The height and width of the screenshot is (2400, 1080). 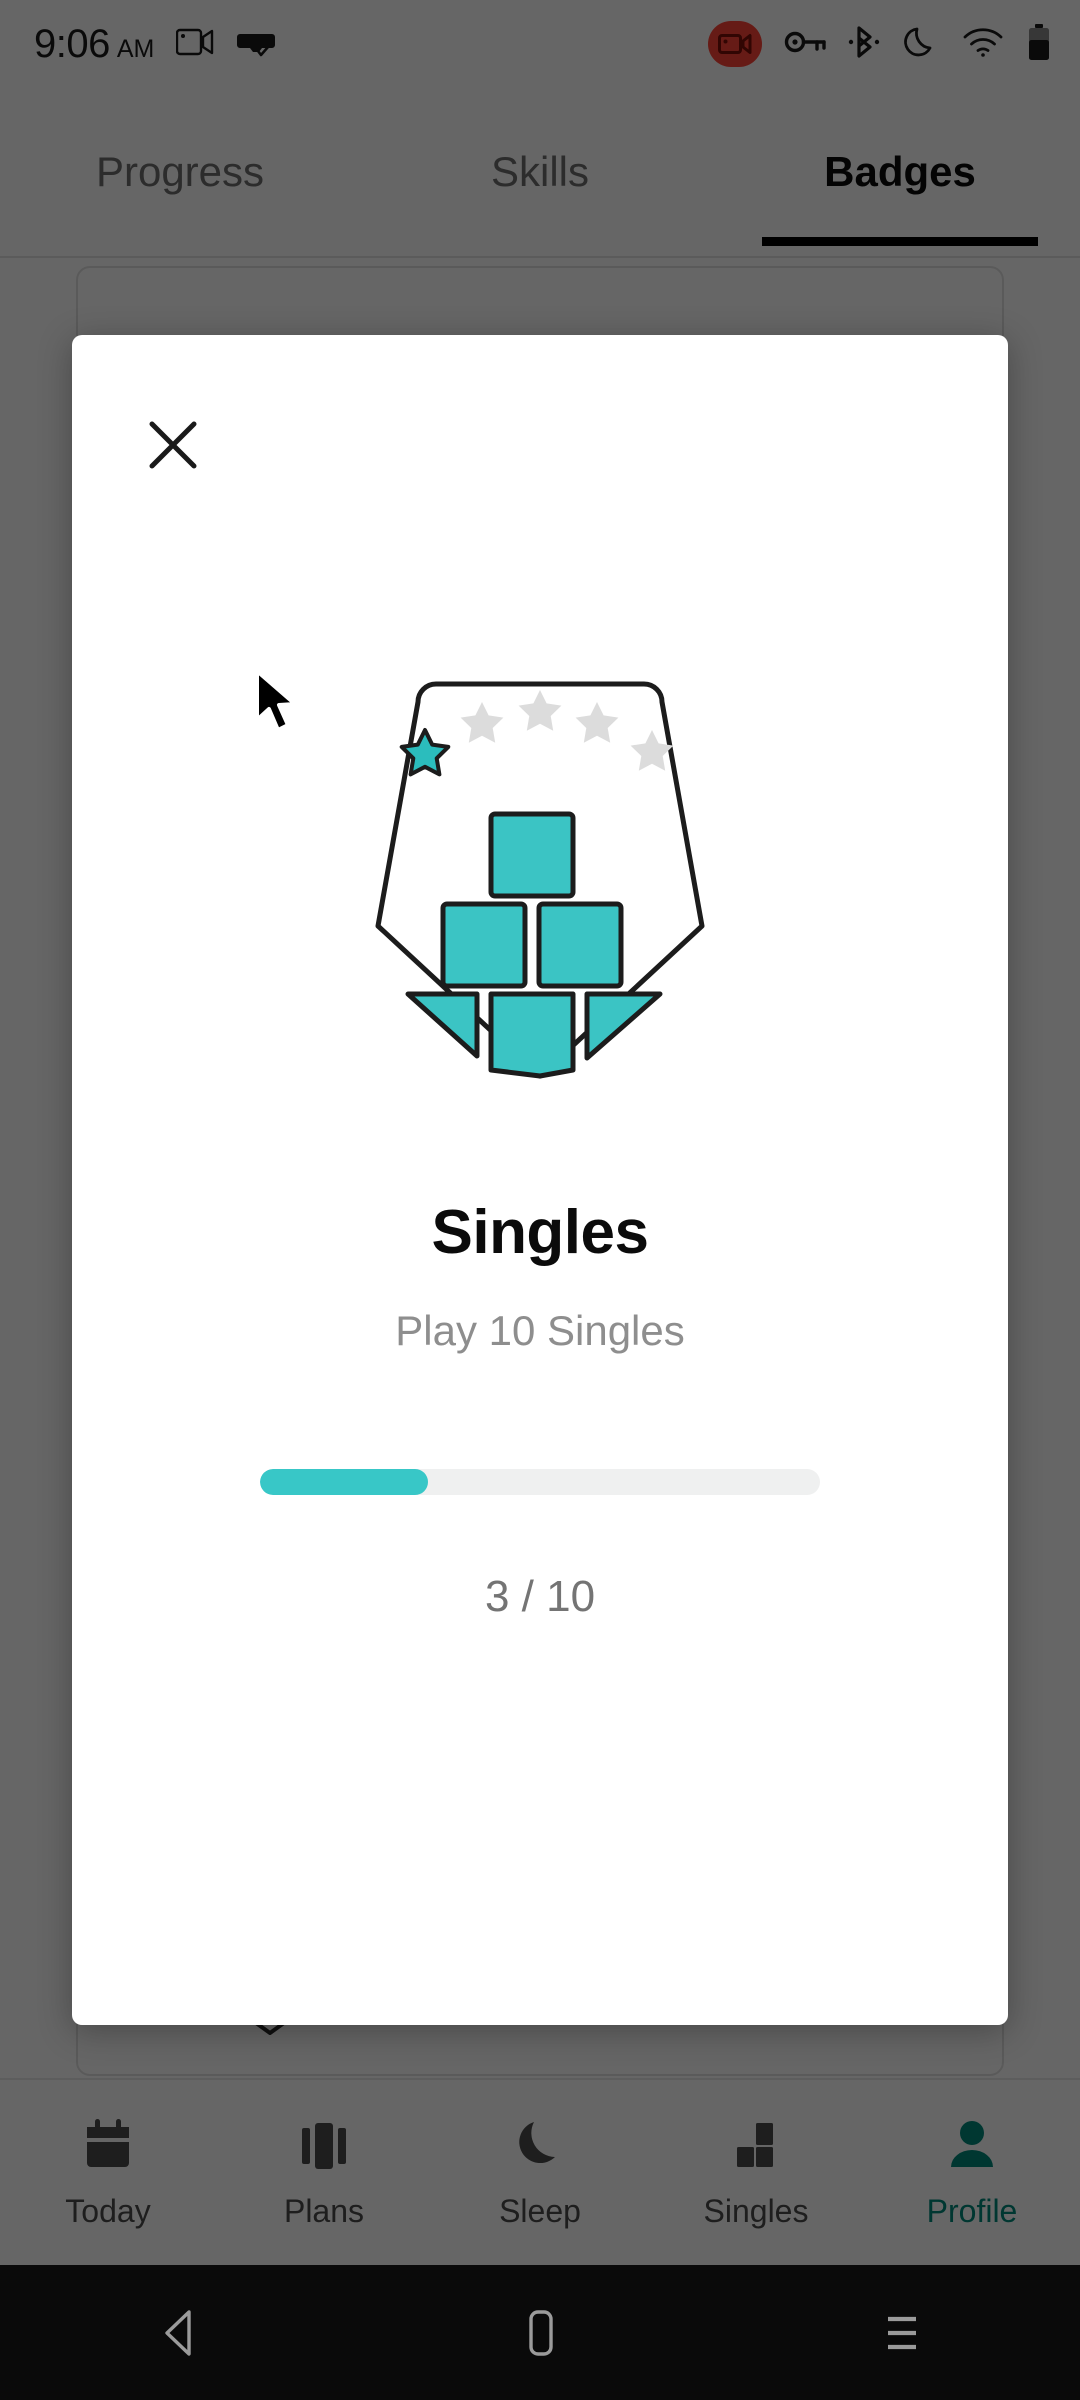 What do you see at coordinates (540, 1596) in the screenshot?
I see `progress-count-label: 3 / 10` at bounding box center [540, 1596].